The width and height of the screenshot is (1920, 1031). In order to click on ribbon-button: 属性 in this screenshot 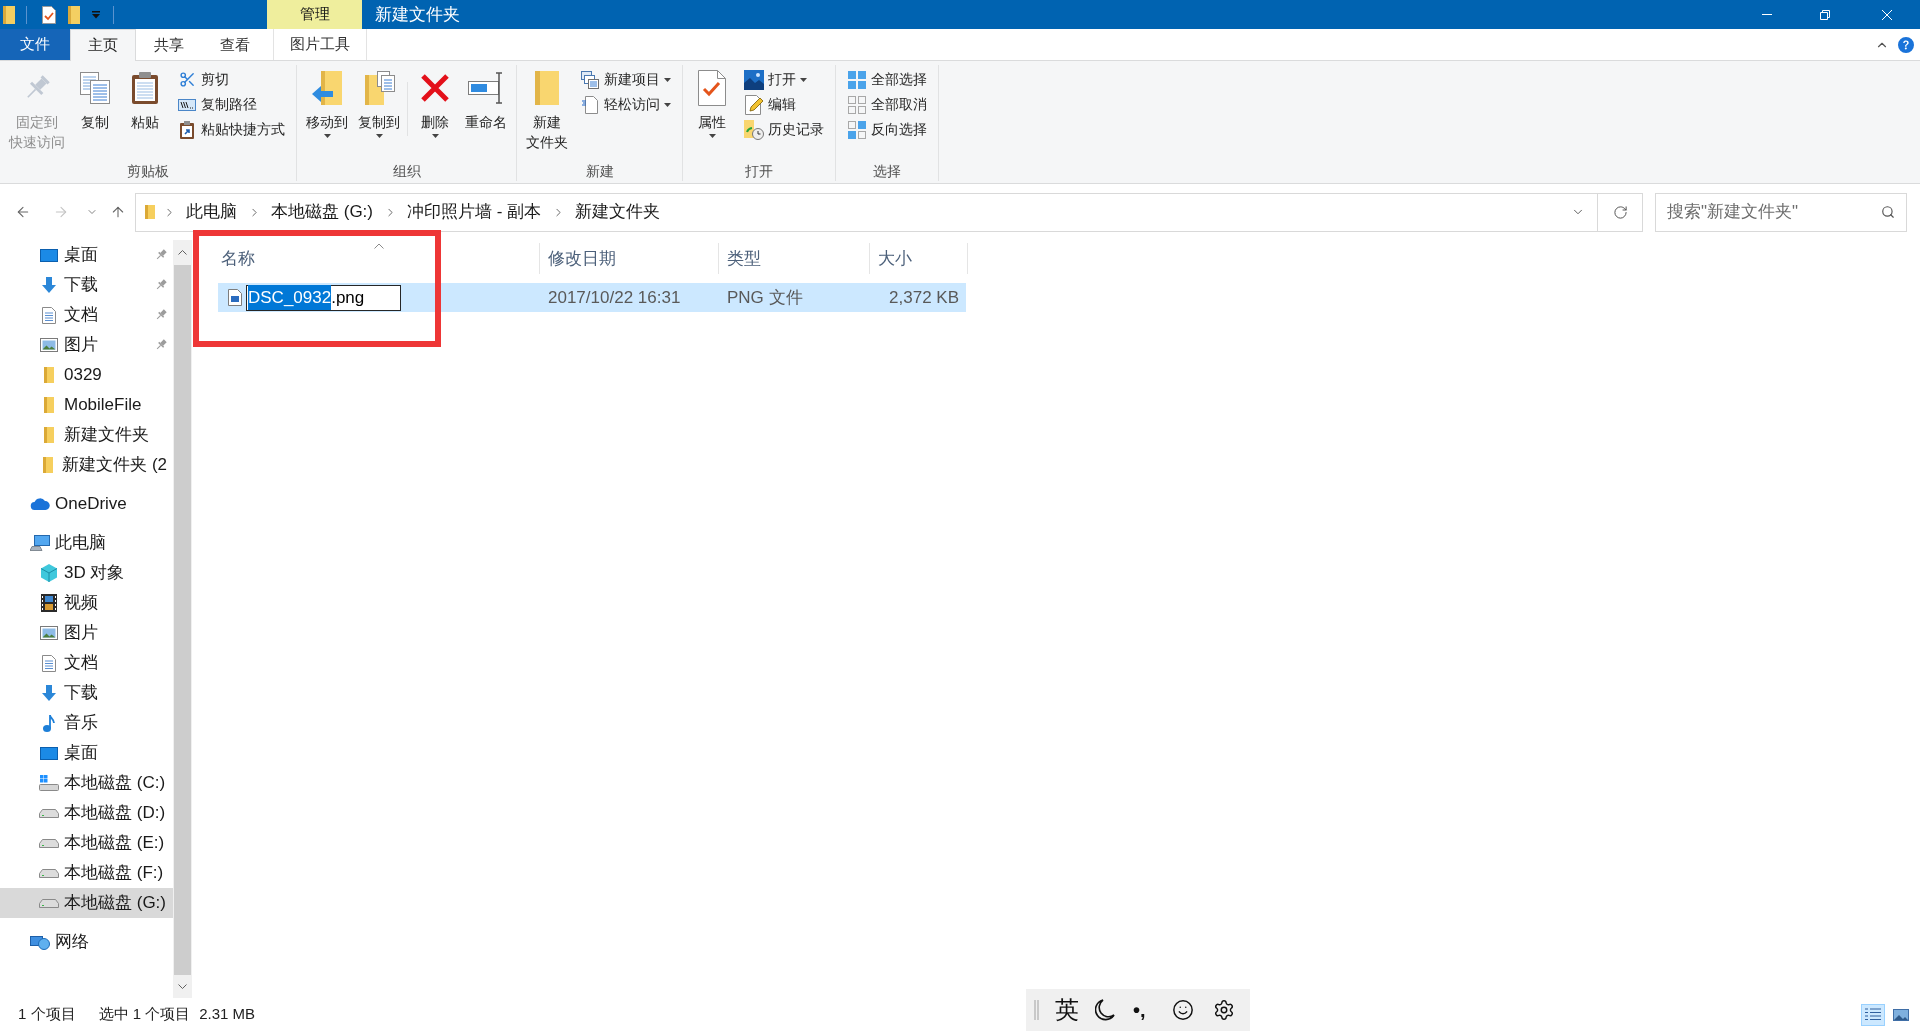, I will do `click(712, 113)`.